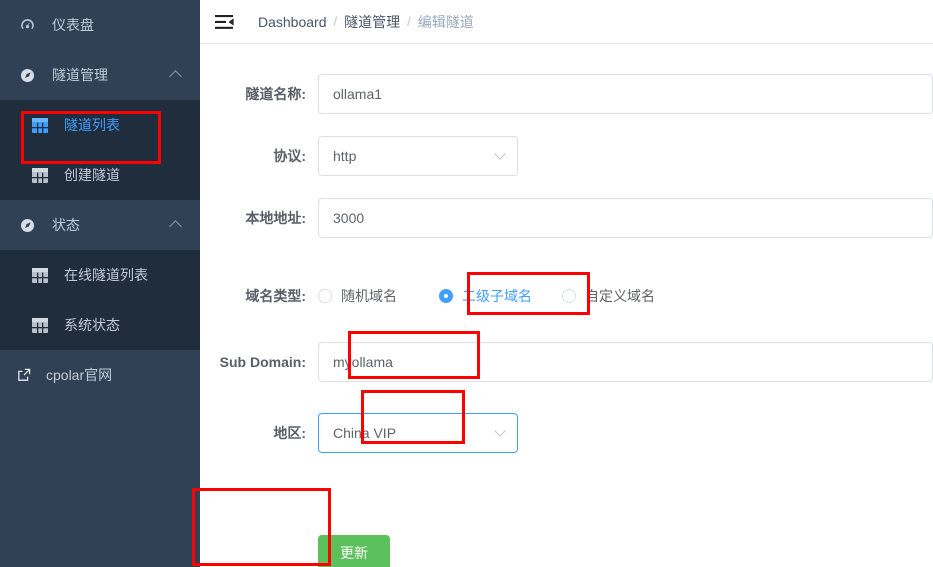 The image size is (933, 567). What do you see at coordinates (80, 75) in the screenshot?
I see `sidebar-group-label: 隧道管理` at bounding box center [80, 75].